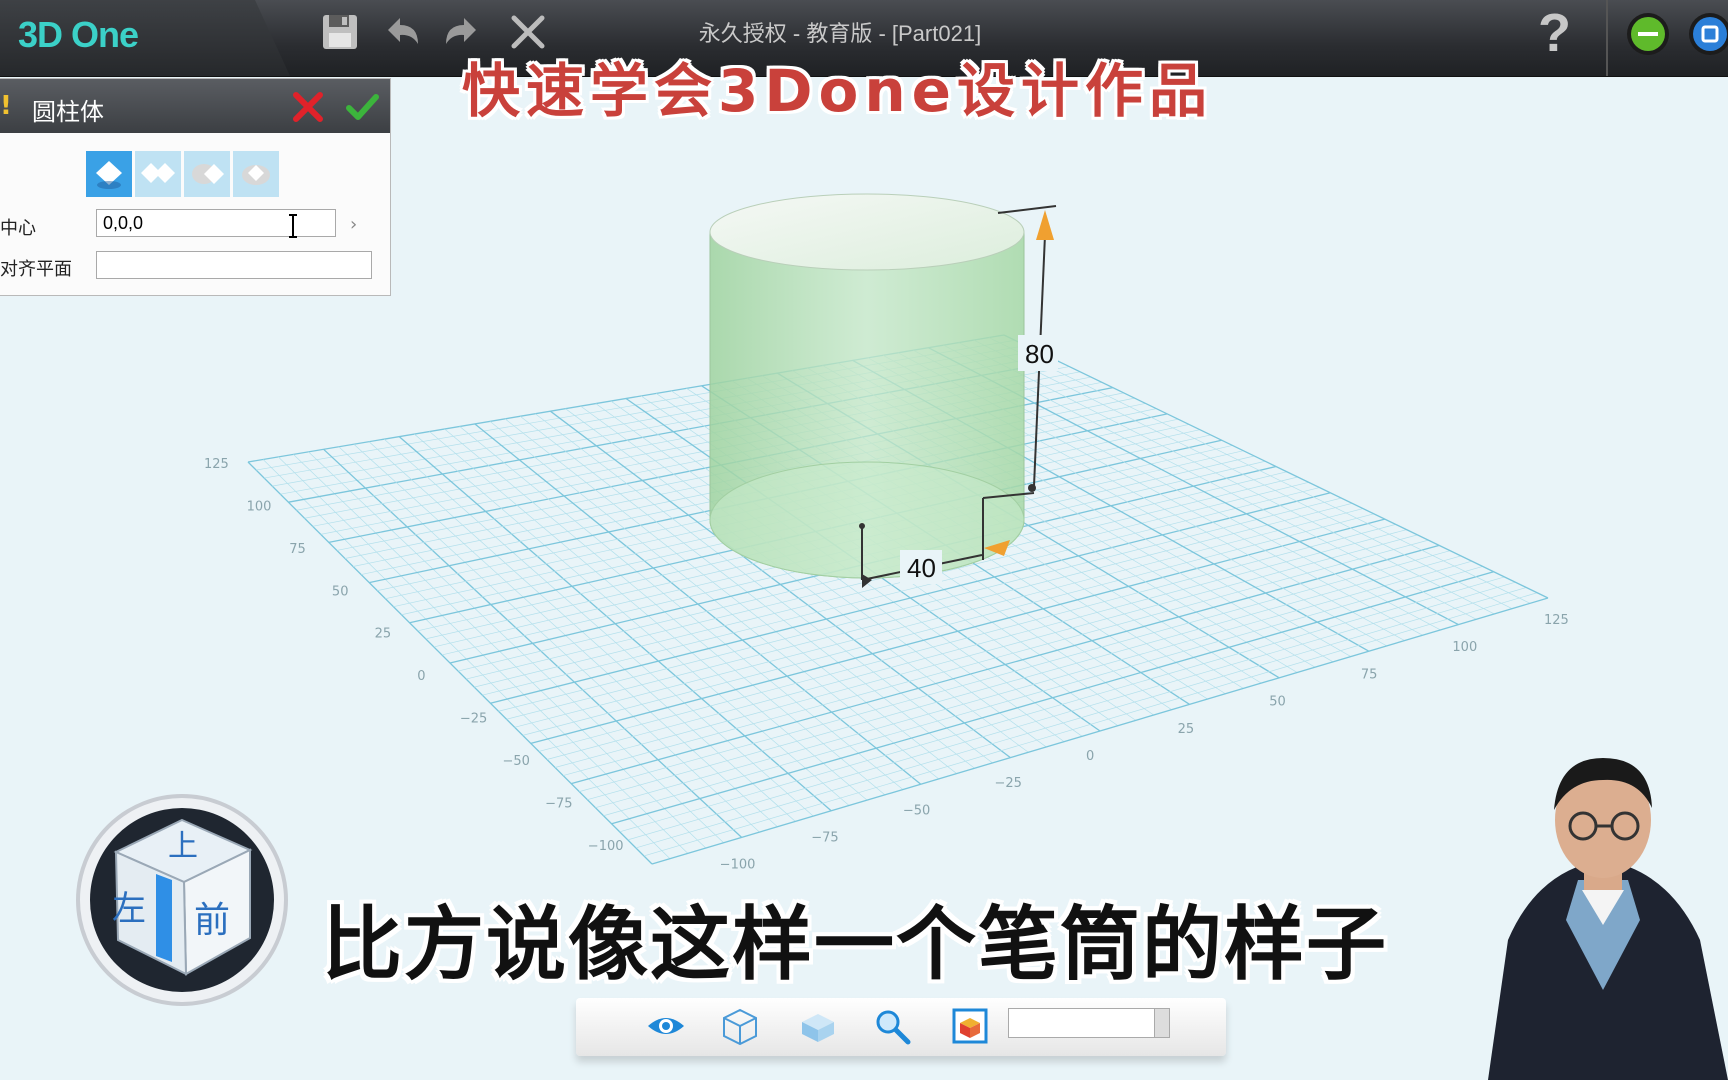 The width and height of the screenshot is (1728, 1080). I want to click on help-button: ?, so click(1554, 33).